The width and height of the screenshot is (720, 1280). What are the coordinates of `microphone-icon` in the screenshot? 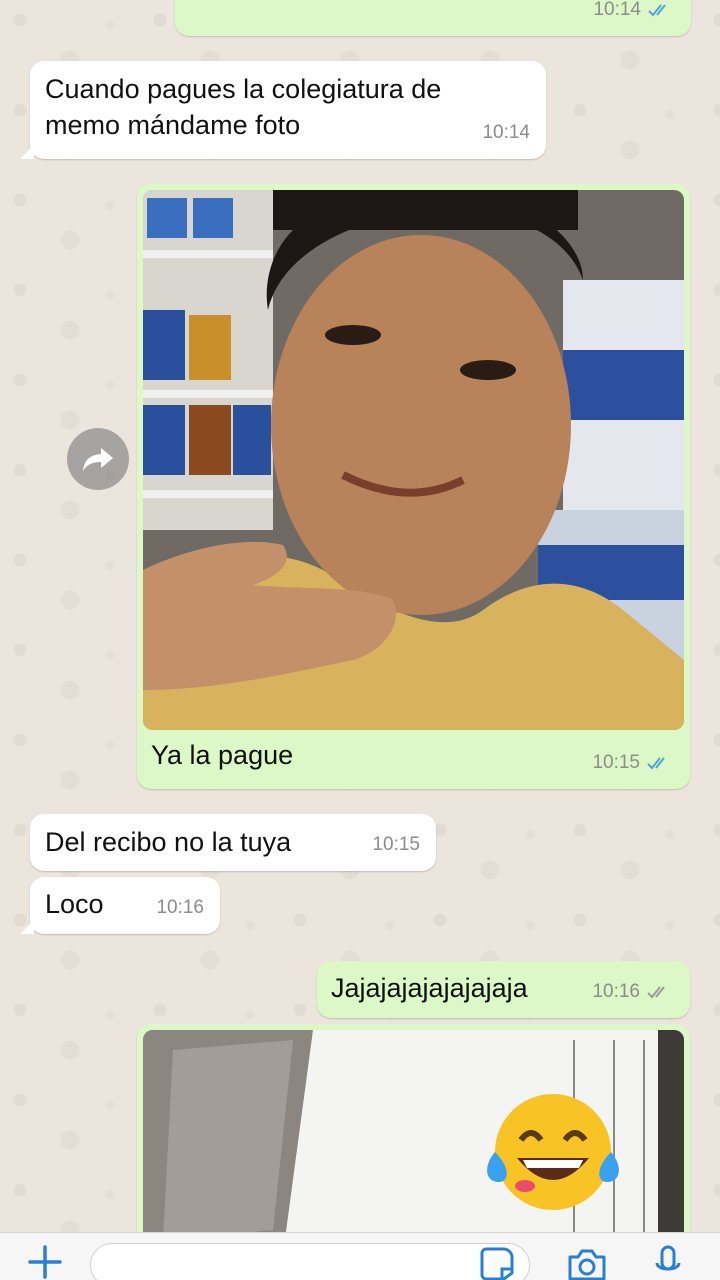 It's located at (668, 1262).